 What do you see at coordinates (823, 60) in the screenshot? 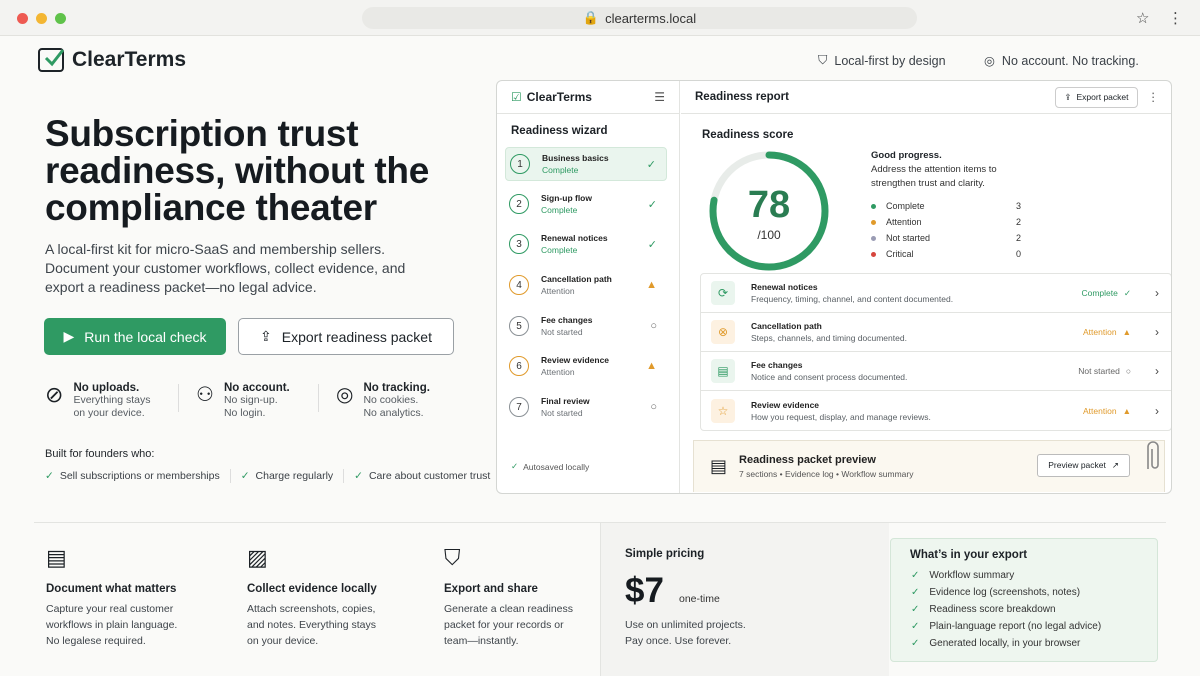
I see `shield-icon: ⛉` at bounding box center [823, 60].